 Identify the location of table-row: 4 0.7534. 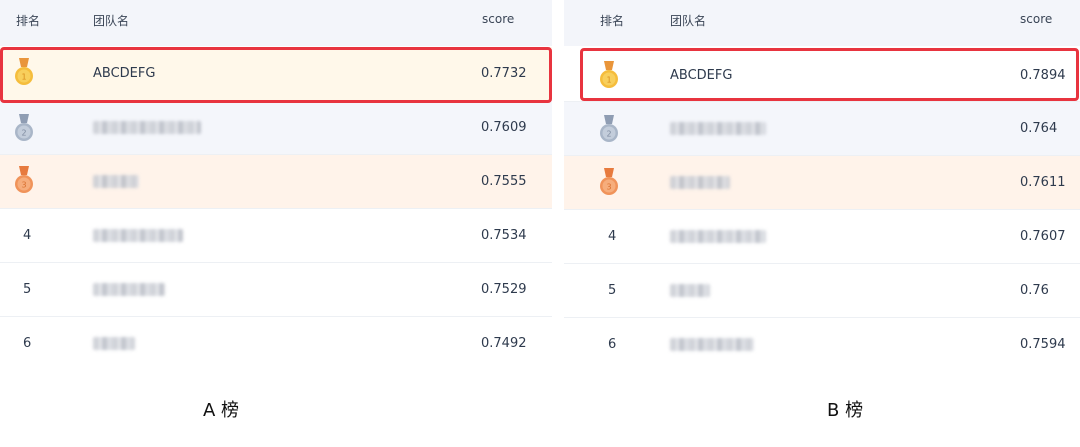
(276, 236).